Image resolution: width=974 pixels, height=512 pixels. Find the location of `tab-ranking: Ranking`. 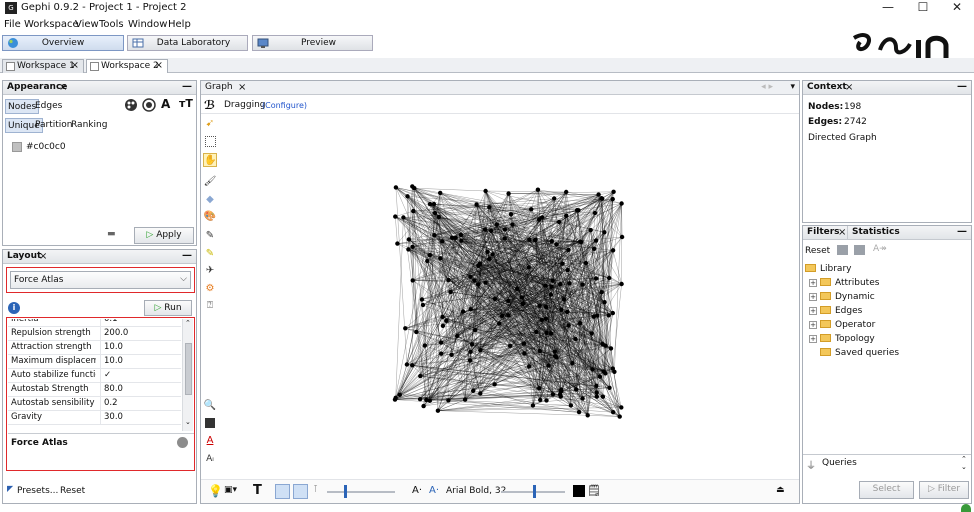

tab-ranking: Ranking is located at coordinates (89, 125).